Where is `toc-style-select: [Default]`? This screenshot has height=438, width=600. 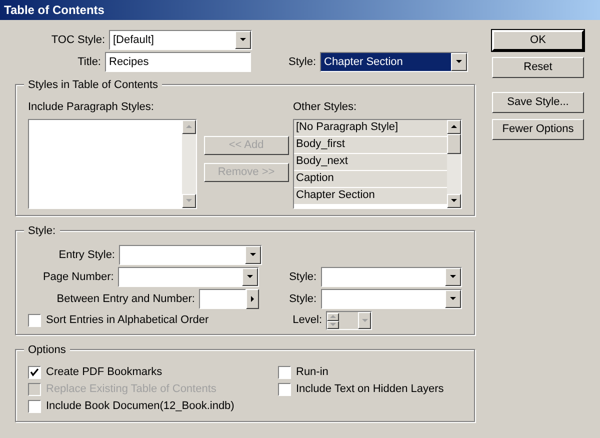
toc-style-select: [Default] is located at coordinates (180, 40).